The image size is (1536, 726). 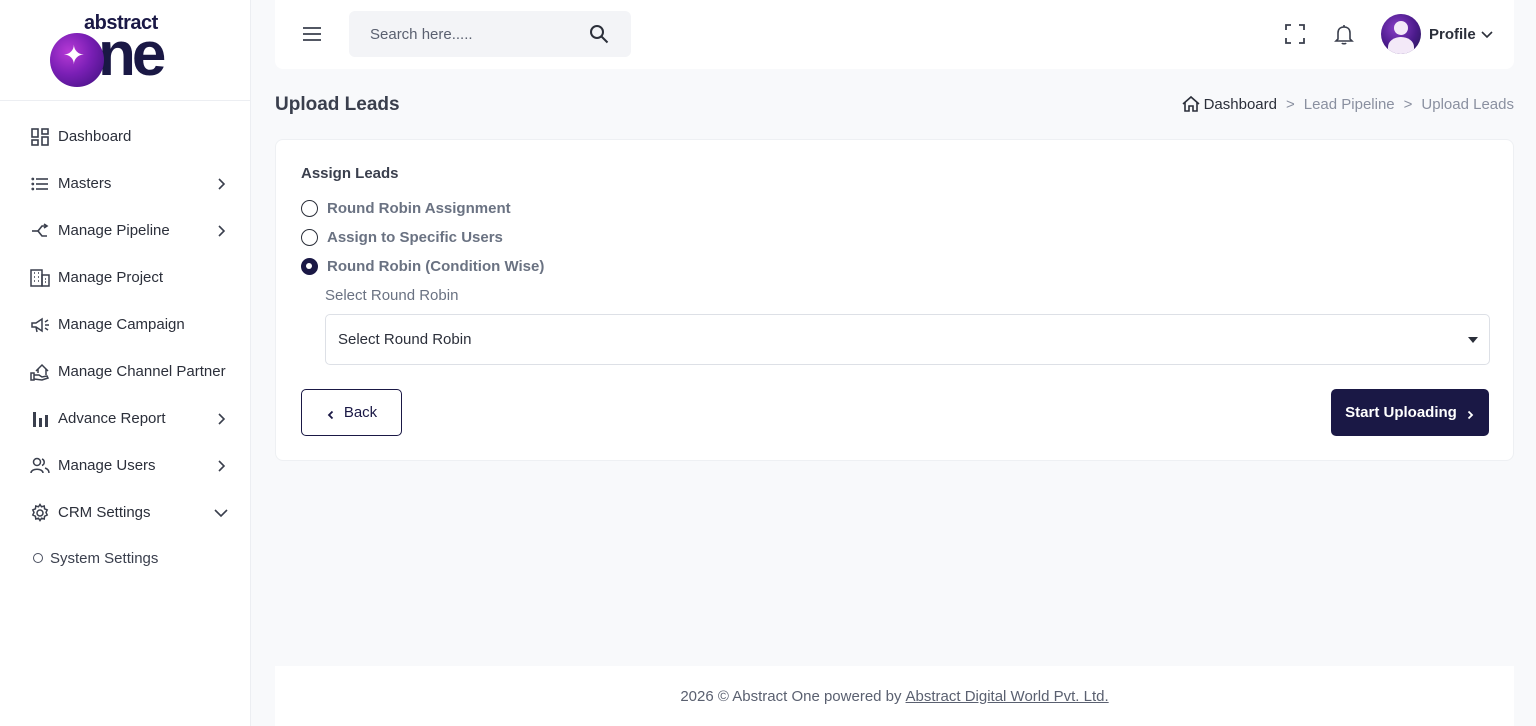 What do you see at coordinates (337, 104) in the screenshot?
I see `page-title: Upload Leads` at bounding box center [337, 104].